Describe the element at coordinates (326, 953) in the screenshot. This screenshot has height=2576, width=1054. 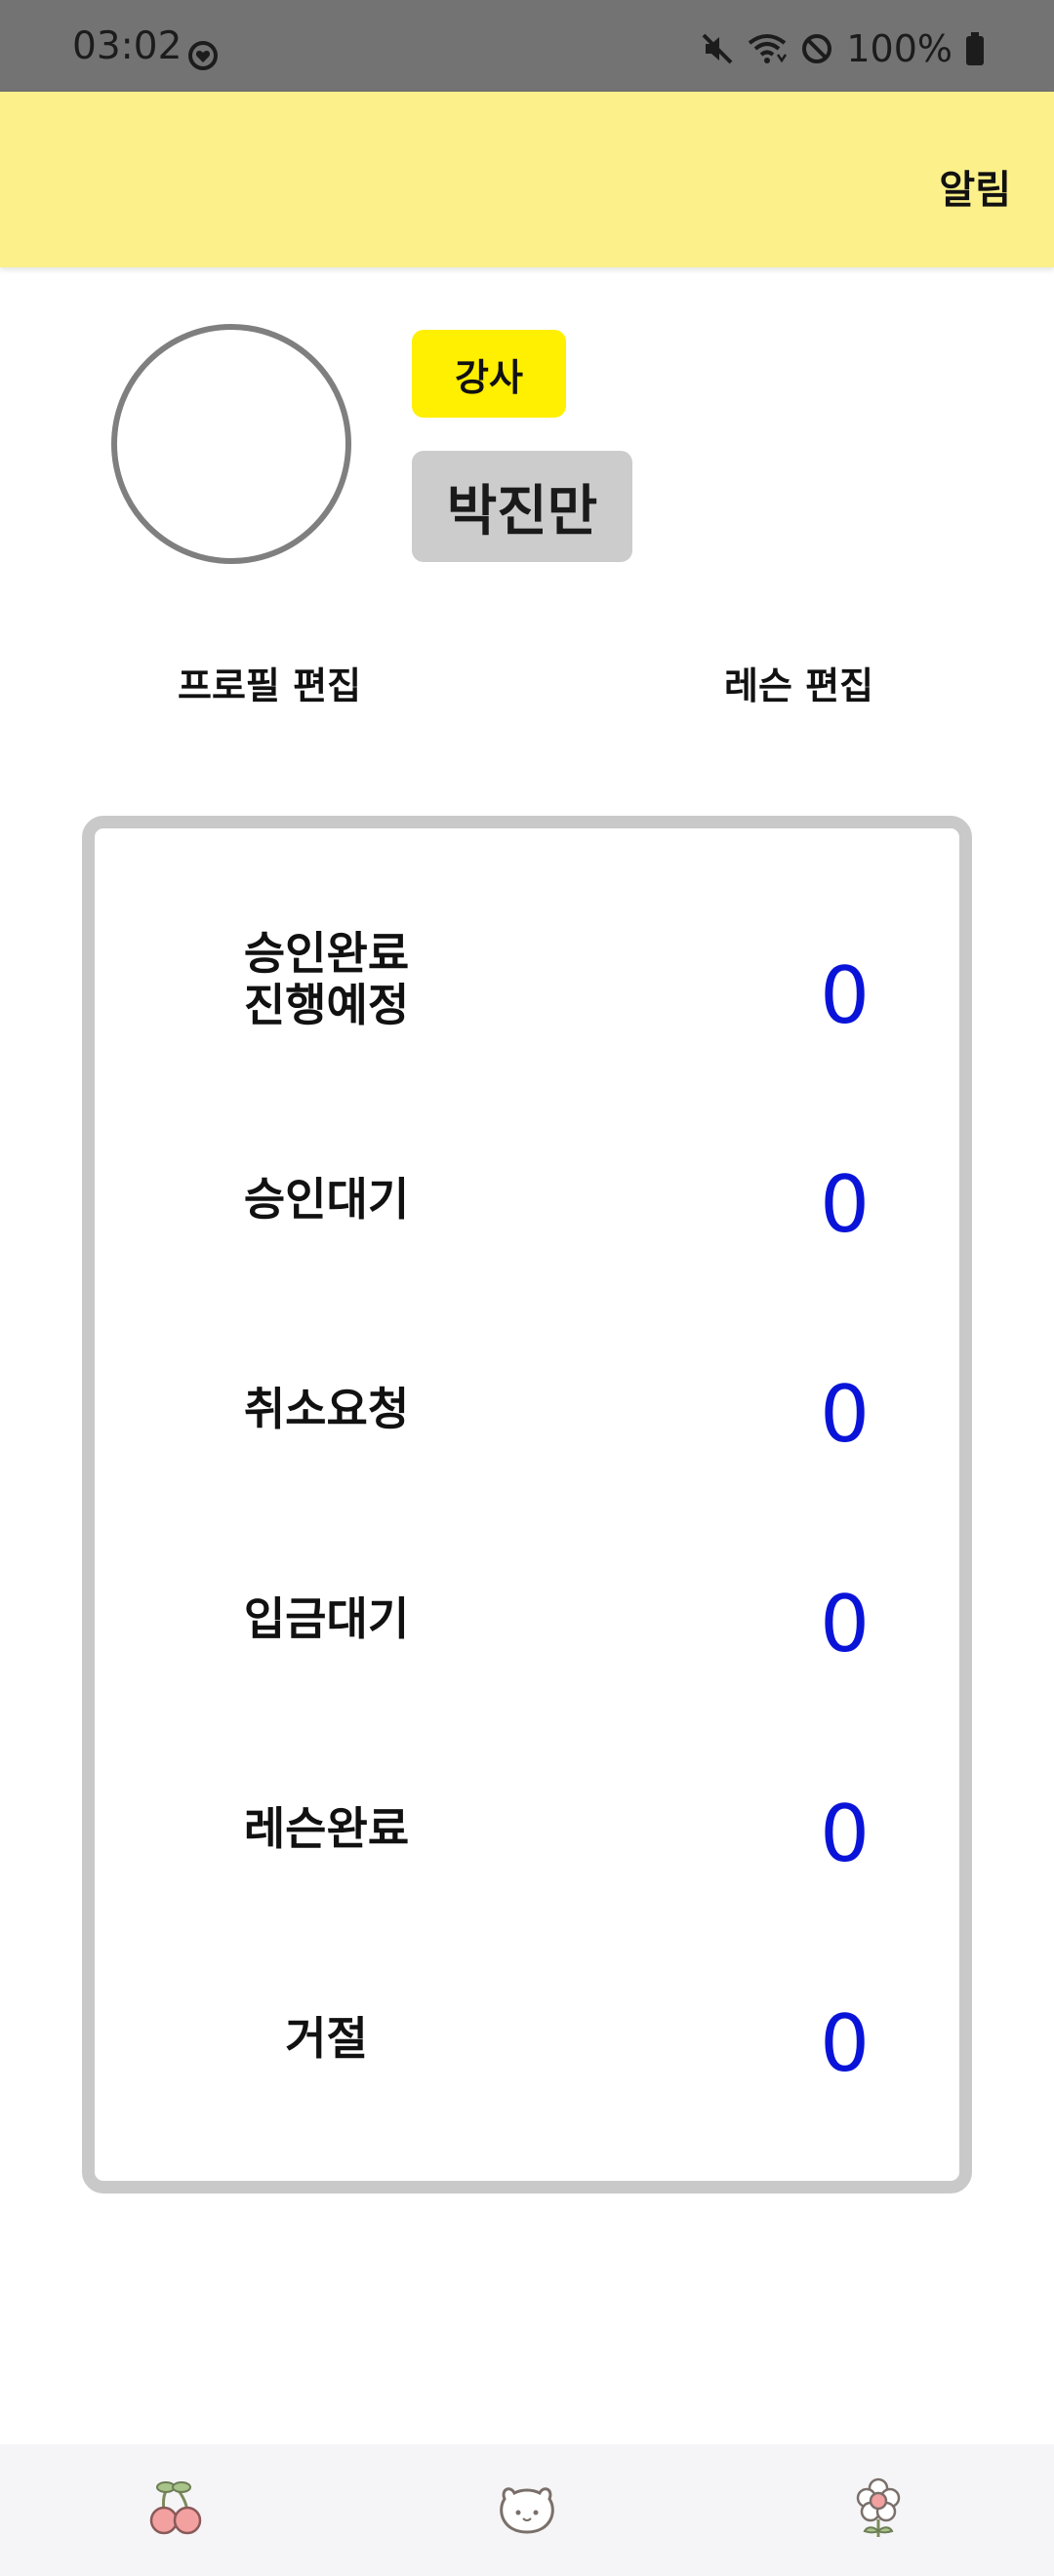
I see `stat-label-line: 승인완료` at that location.